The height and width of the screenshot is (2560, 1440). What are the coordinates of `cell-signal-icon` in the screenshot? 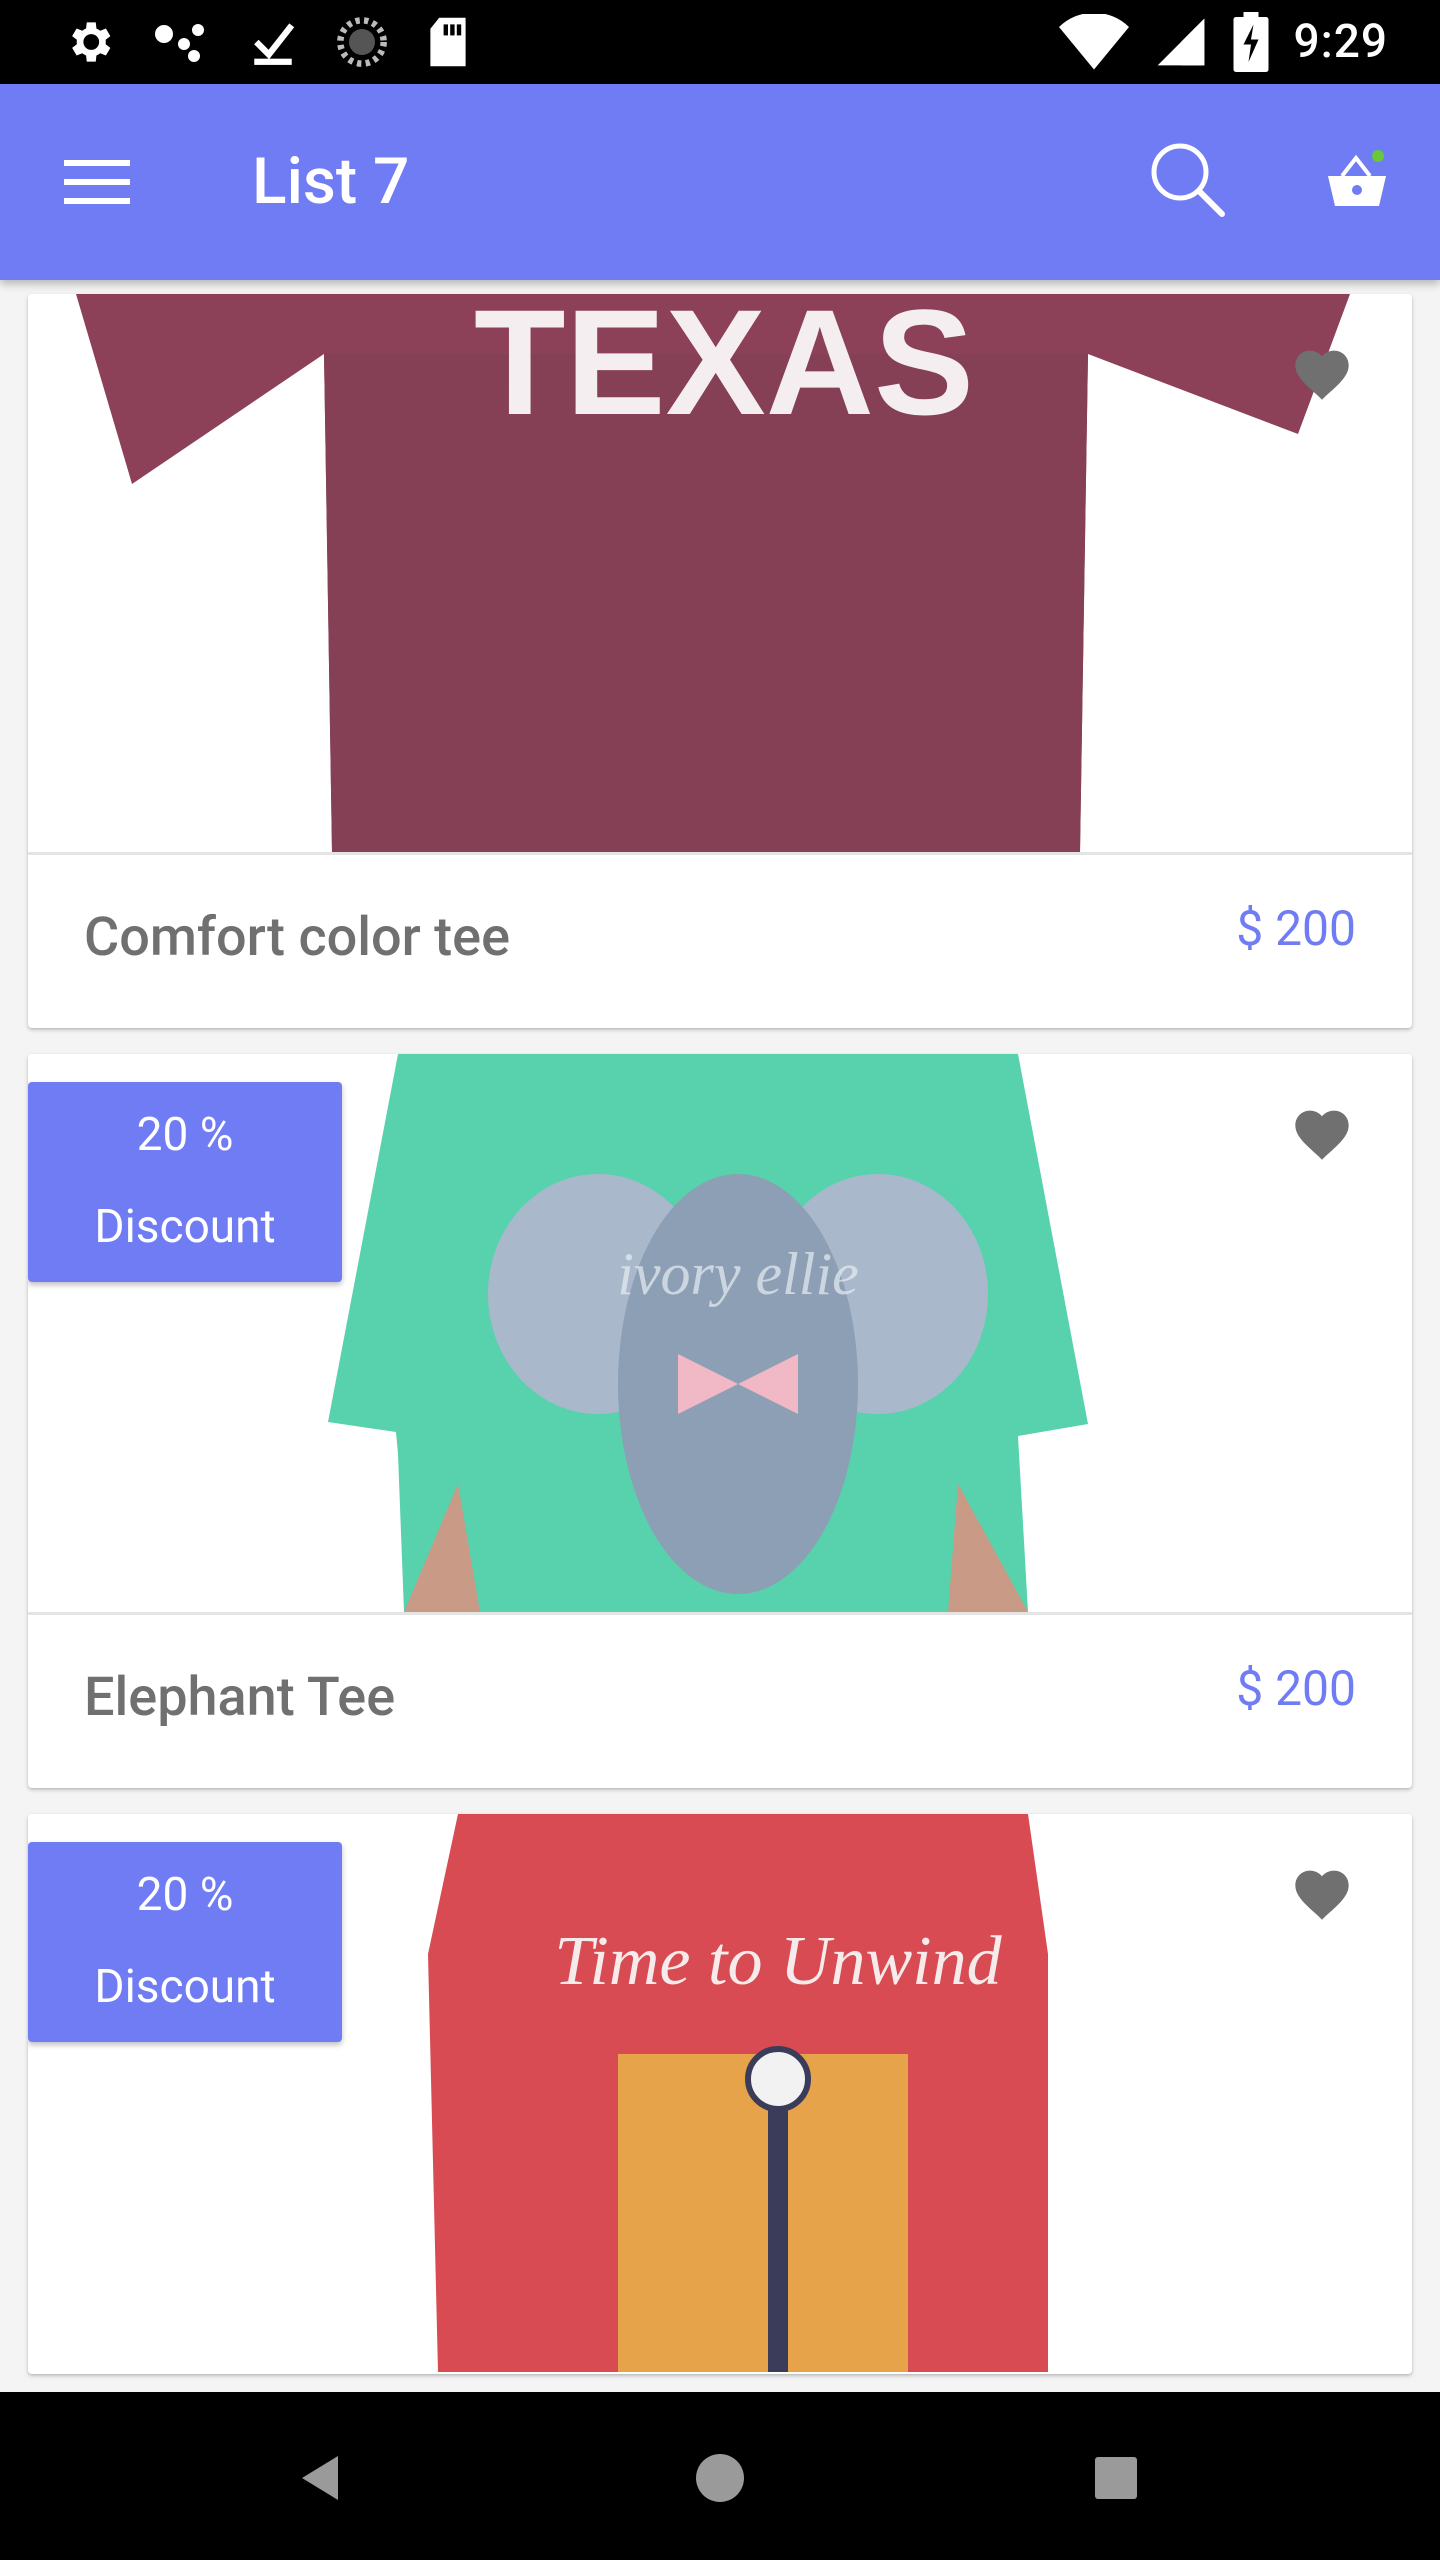 It's located at (1181, 42).